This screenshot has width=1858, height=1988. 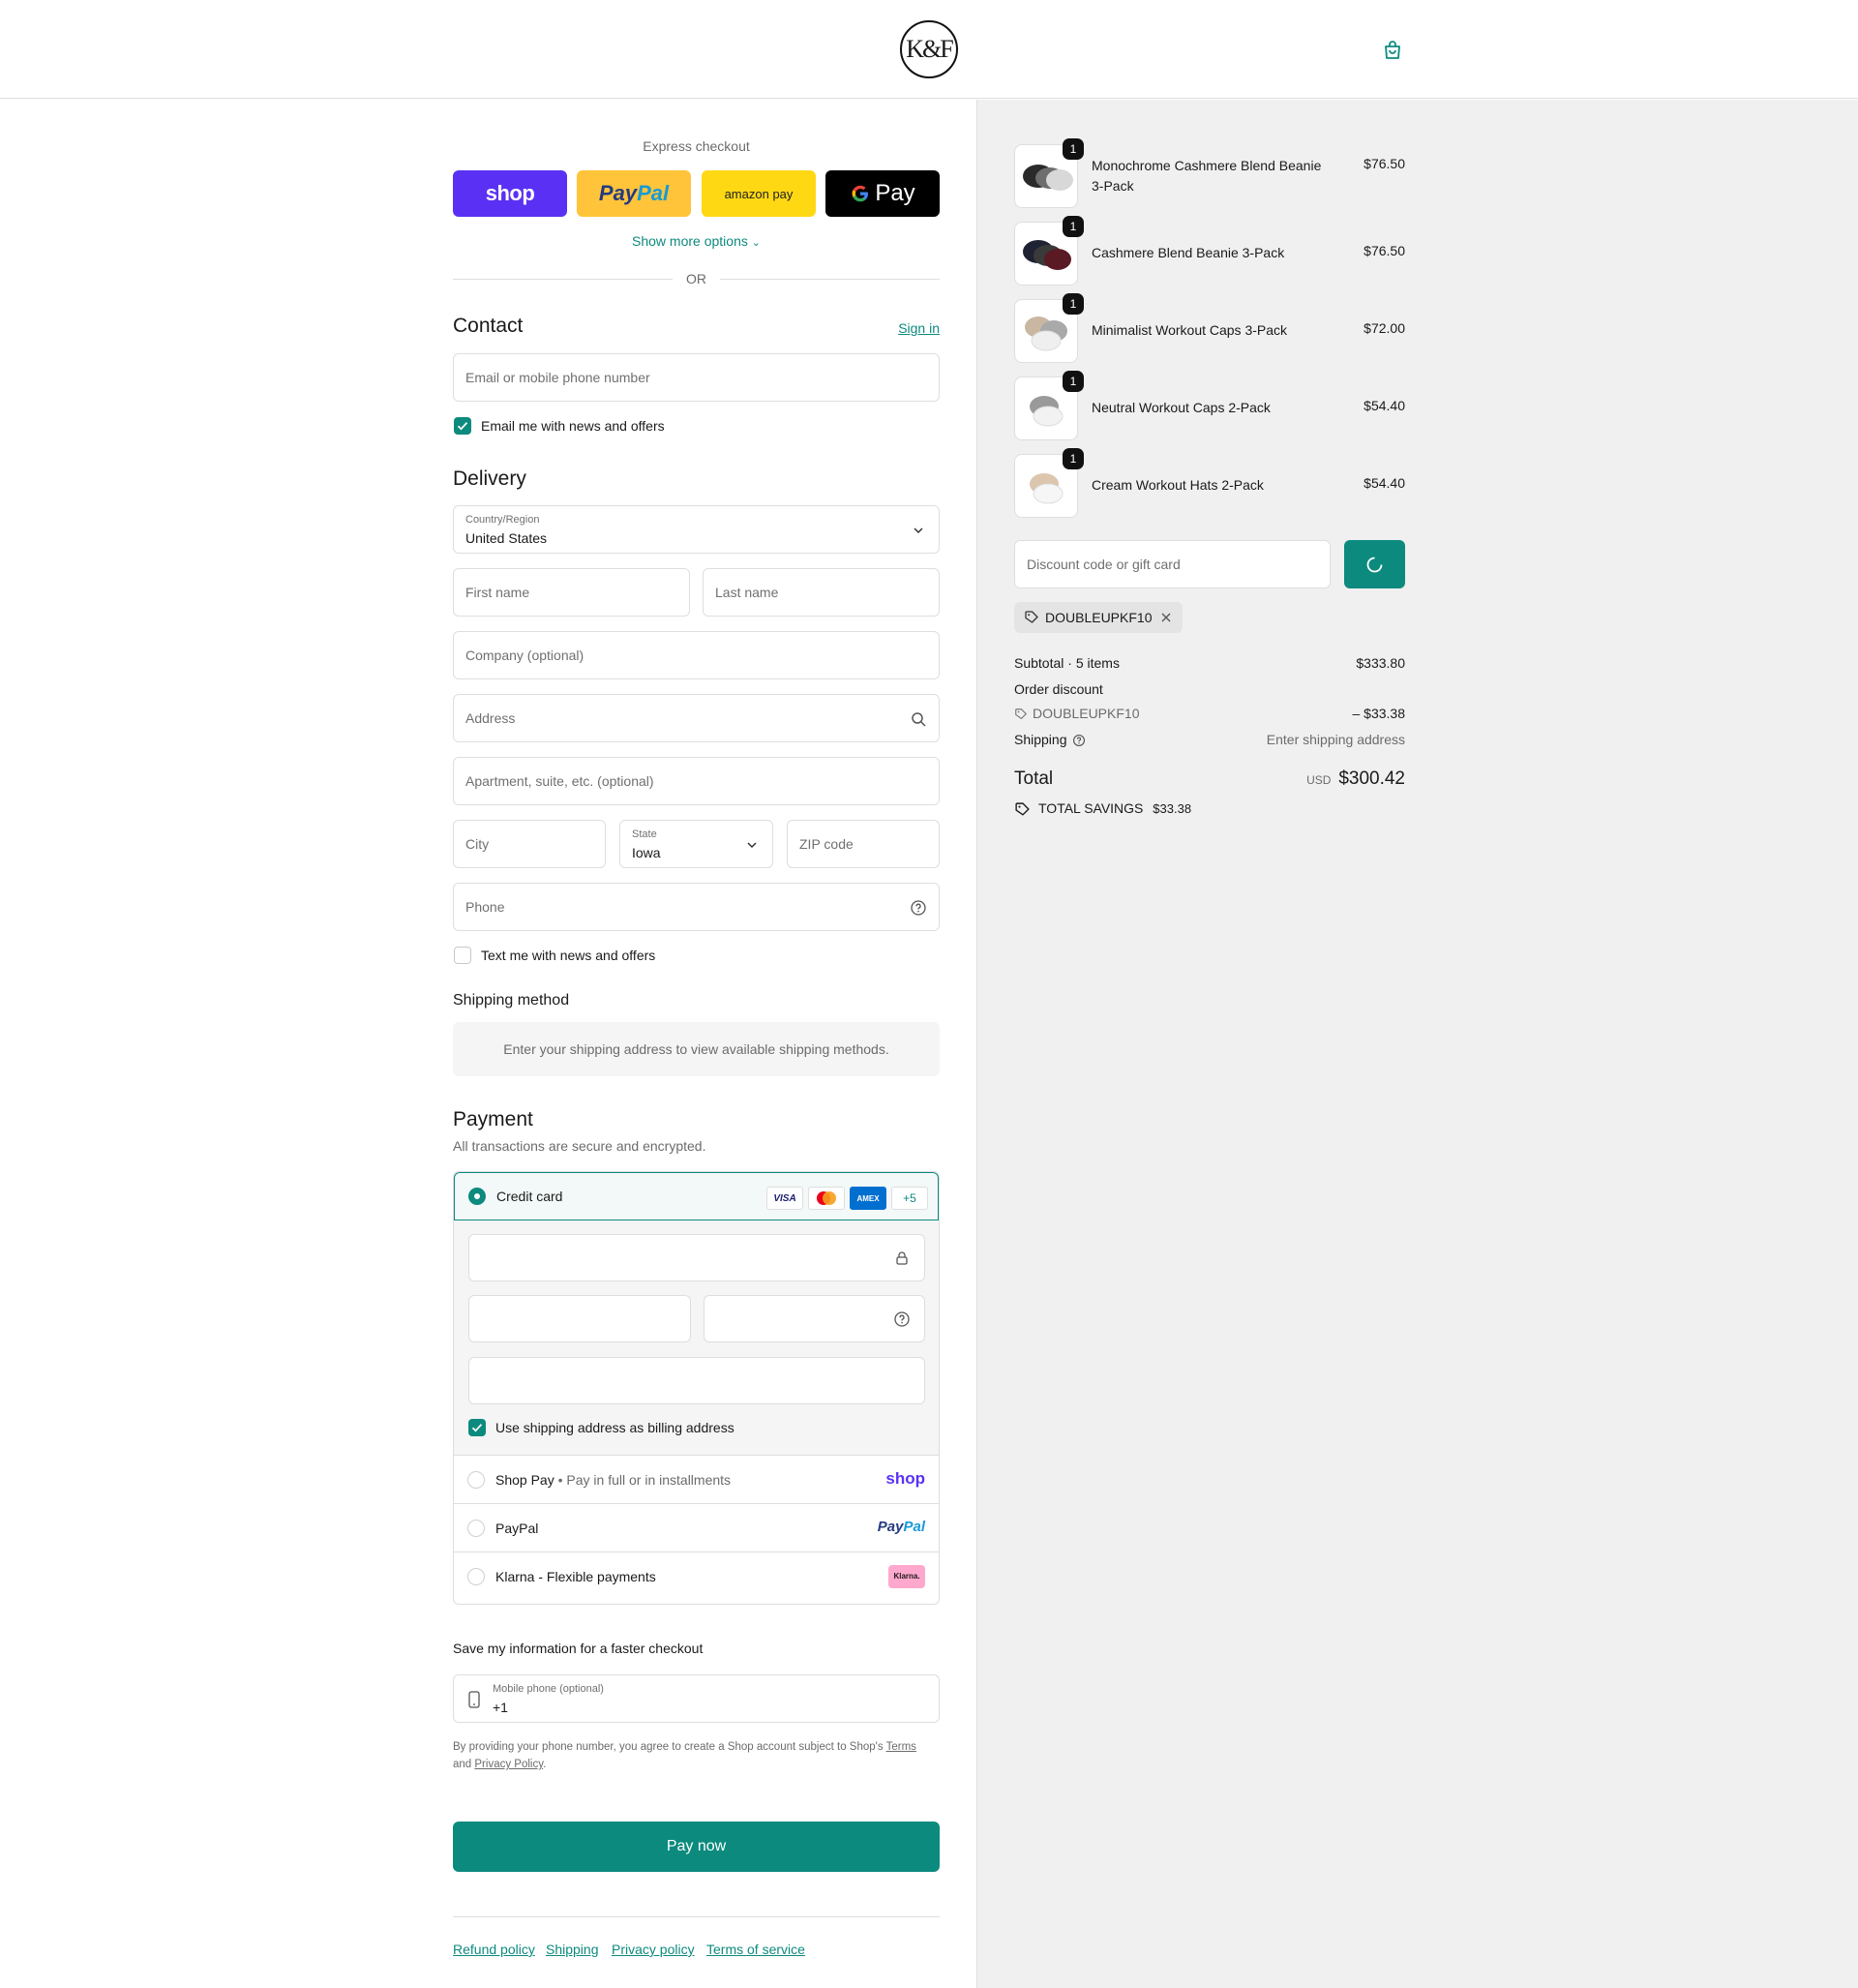 I want to click on search-icon, so click(x=919, y=719).